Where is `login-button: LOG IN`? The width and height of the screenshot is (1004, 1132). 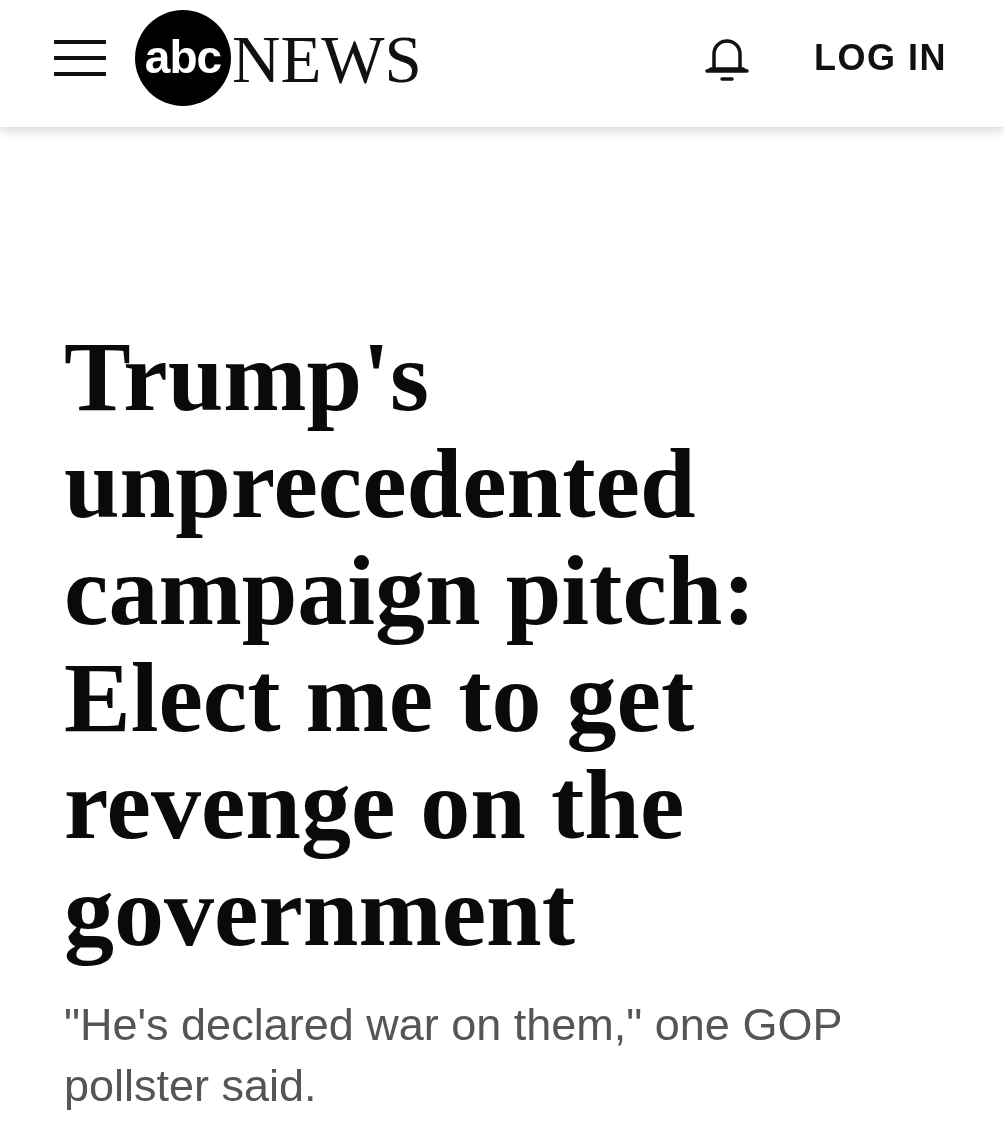
login-button: LOG IN is located at coordinates (880, 57).